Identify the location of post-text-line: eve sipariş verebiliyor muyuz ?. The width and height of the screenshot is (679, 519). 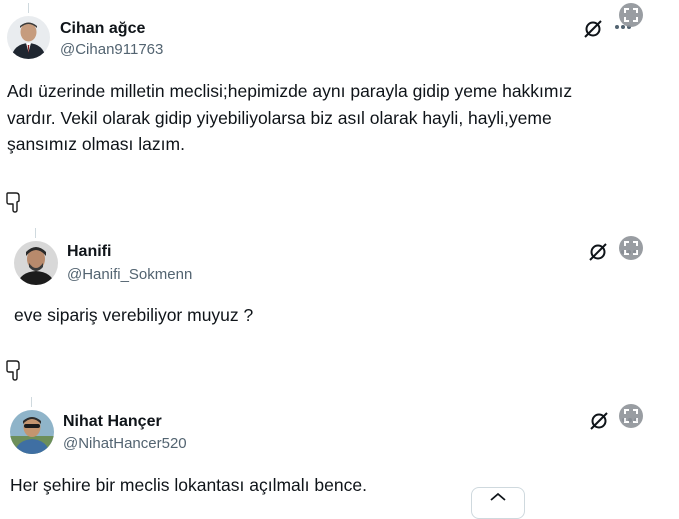
(134, 315).